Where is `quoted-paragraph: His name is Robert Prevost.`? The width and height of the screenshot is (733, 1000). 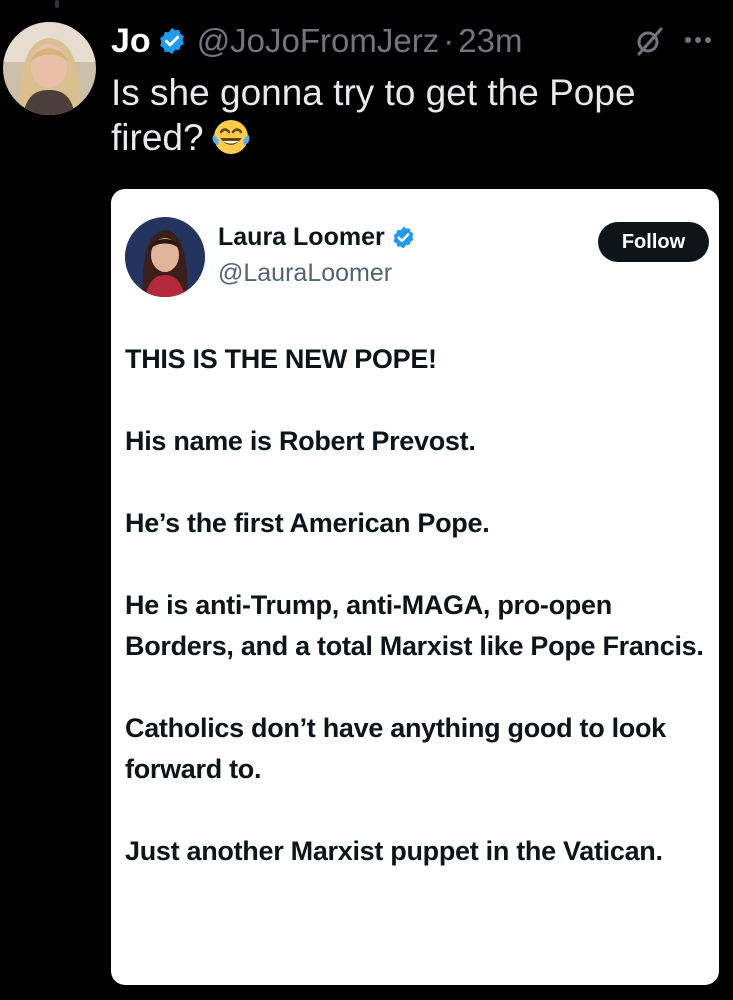
quoted-paragraph: His name is Robert Prevost. is located at coordinates (300, 441).